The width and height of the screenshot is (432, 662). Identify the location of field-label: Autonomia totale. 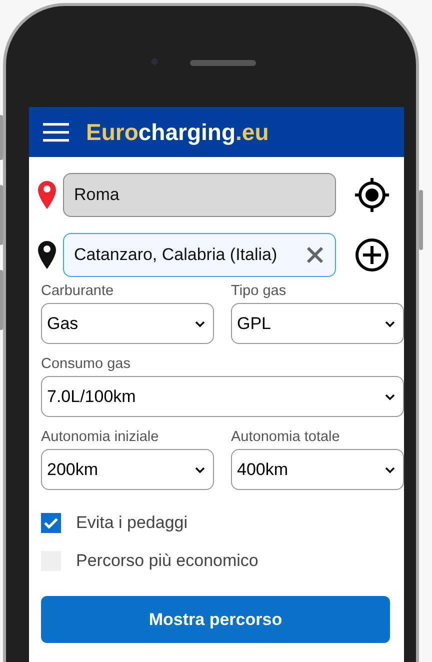
(286, 437).